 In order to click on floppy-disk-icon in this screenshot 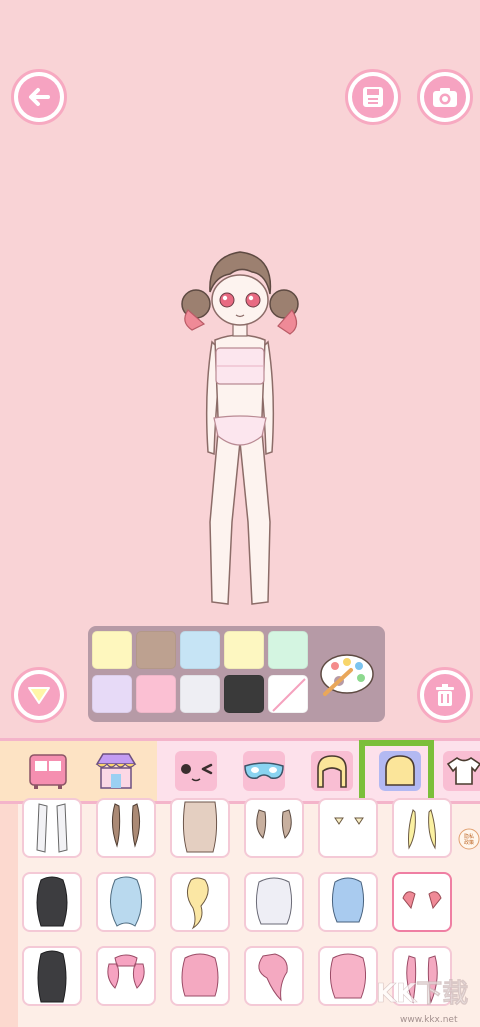, I will do `click(373, 97)`.